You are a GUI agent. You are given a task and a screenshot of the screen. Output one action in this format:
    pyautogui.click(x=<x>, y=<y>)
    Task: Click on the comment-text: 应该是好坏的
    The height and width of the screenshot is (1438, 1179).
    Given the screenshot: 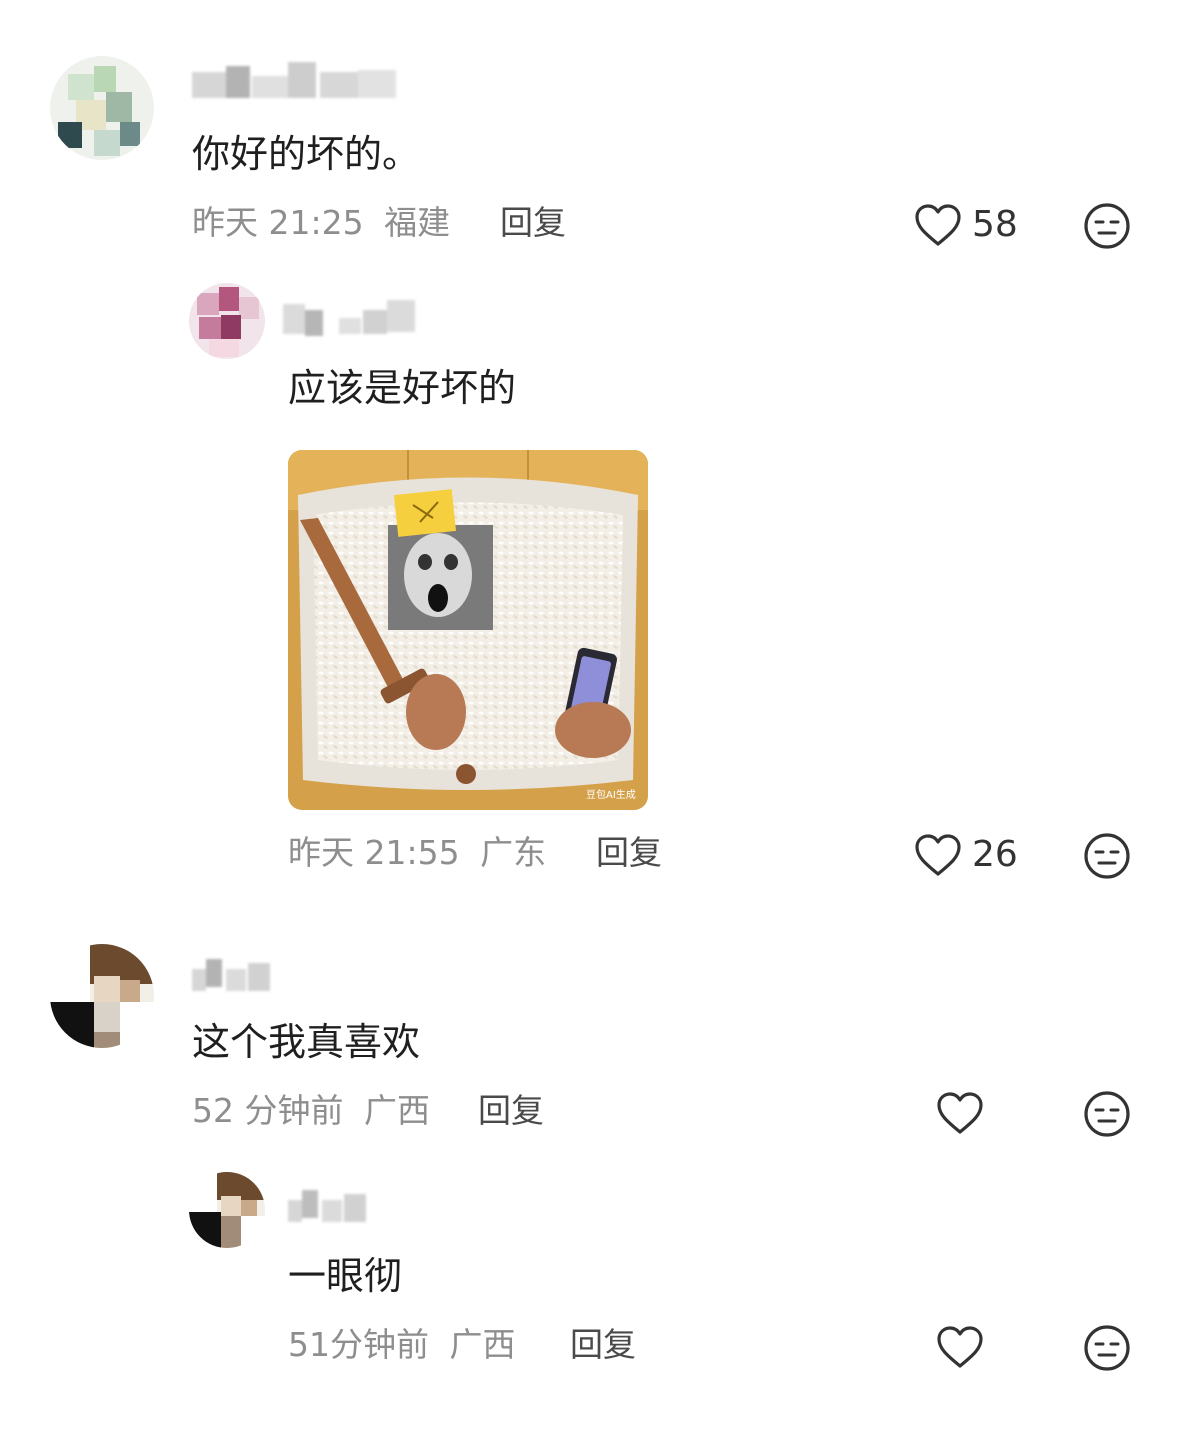 What is the action you would take?
    pyautogui.click(x=402, y=388)
    